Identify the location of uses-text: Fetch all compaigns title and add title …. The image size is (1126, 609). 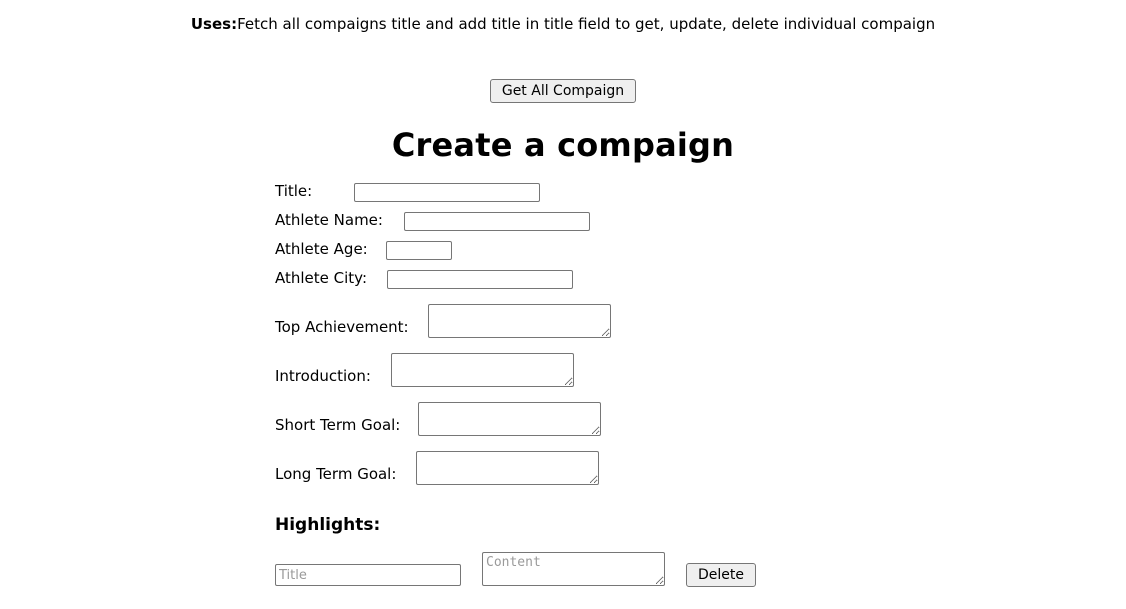
(586, 24).